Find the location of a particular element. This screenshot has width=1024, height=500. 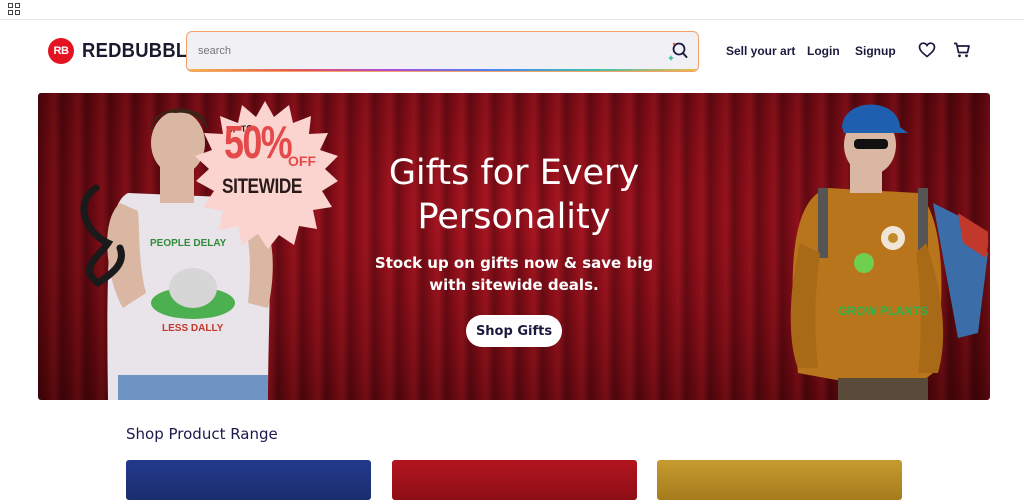

nav-login: Login is located at coordinates (823, 51).